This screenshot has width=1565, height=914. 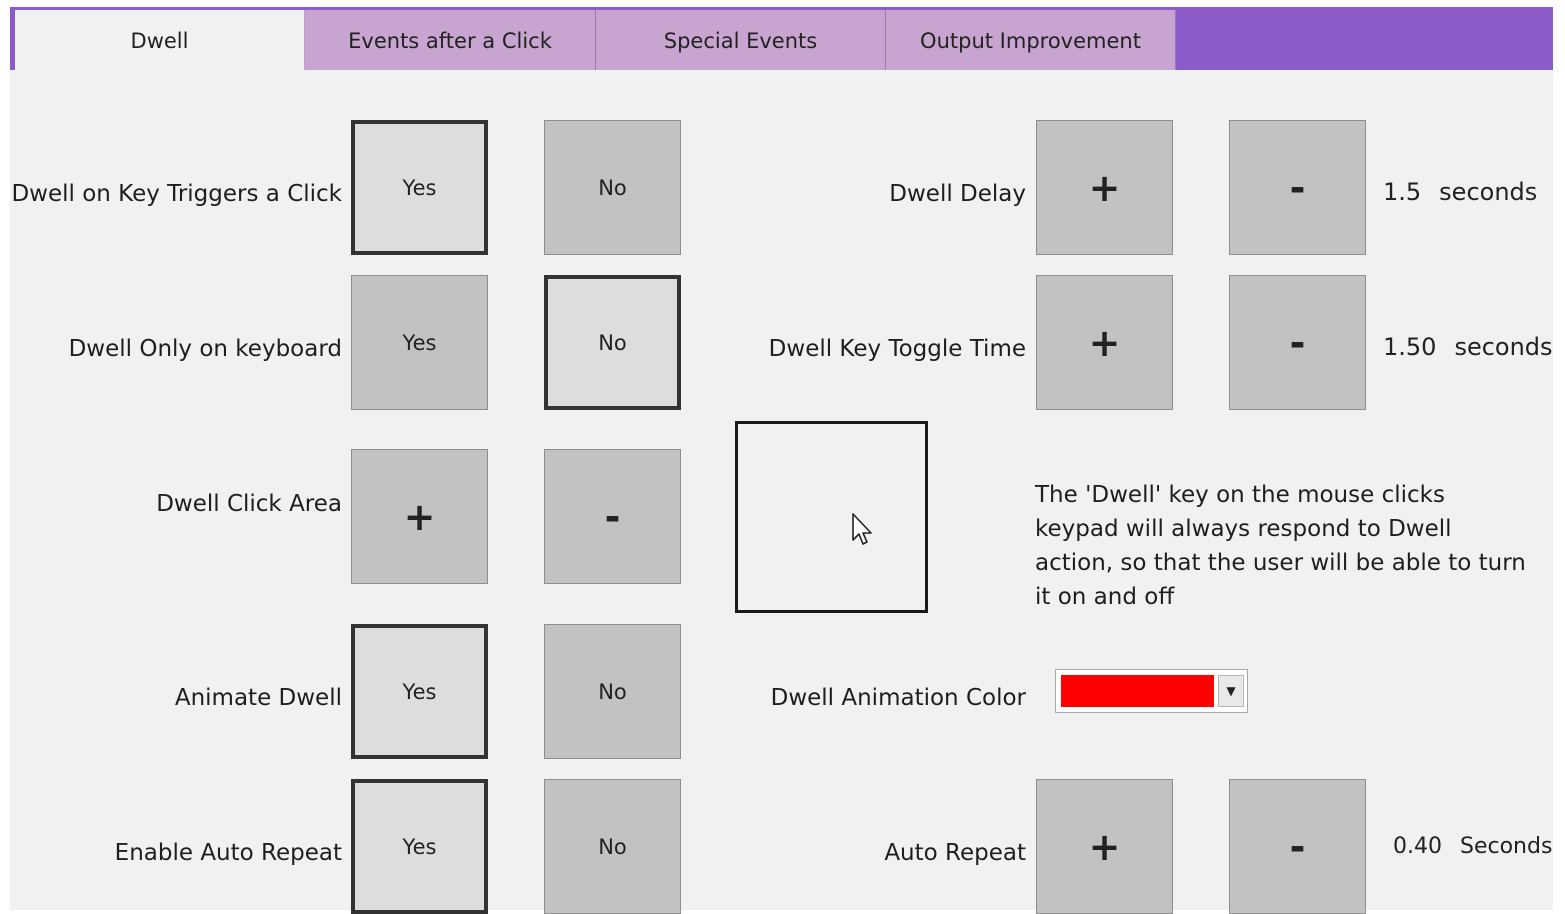 What do you see at coordinates (1297, 846) in the screenshot?
I see `auto-repeat-decrease-button: -` at bounding box center [1297, 846].